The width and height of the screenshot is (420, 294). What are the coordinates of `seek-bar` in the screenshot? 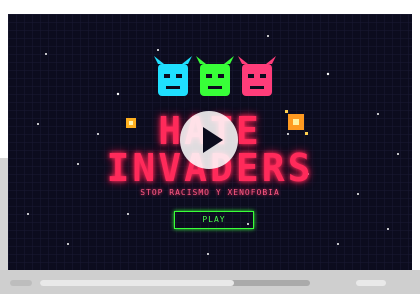 It's located at (175, 283).